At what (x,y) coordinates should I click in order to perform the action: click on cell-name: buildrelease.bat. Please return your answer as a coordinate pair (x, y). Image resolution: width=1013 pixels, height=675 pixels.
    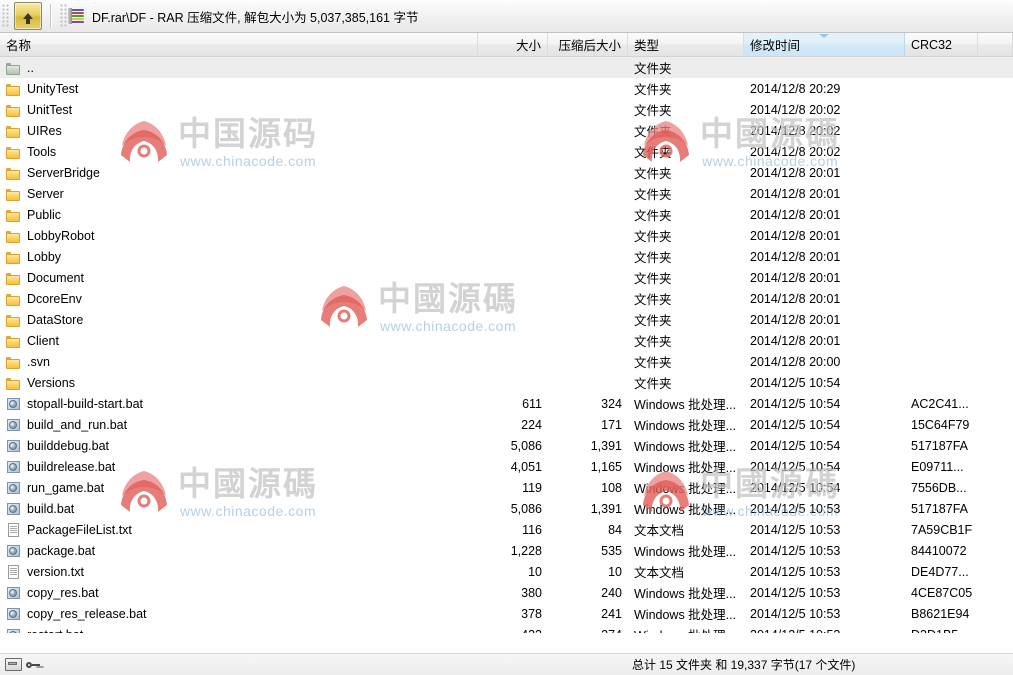
    Looking at the image, I should click on (239, 467).